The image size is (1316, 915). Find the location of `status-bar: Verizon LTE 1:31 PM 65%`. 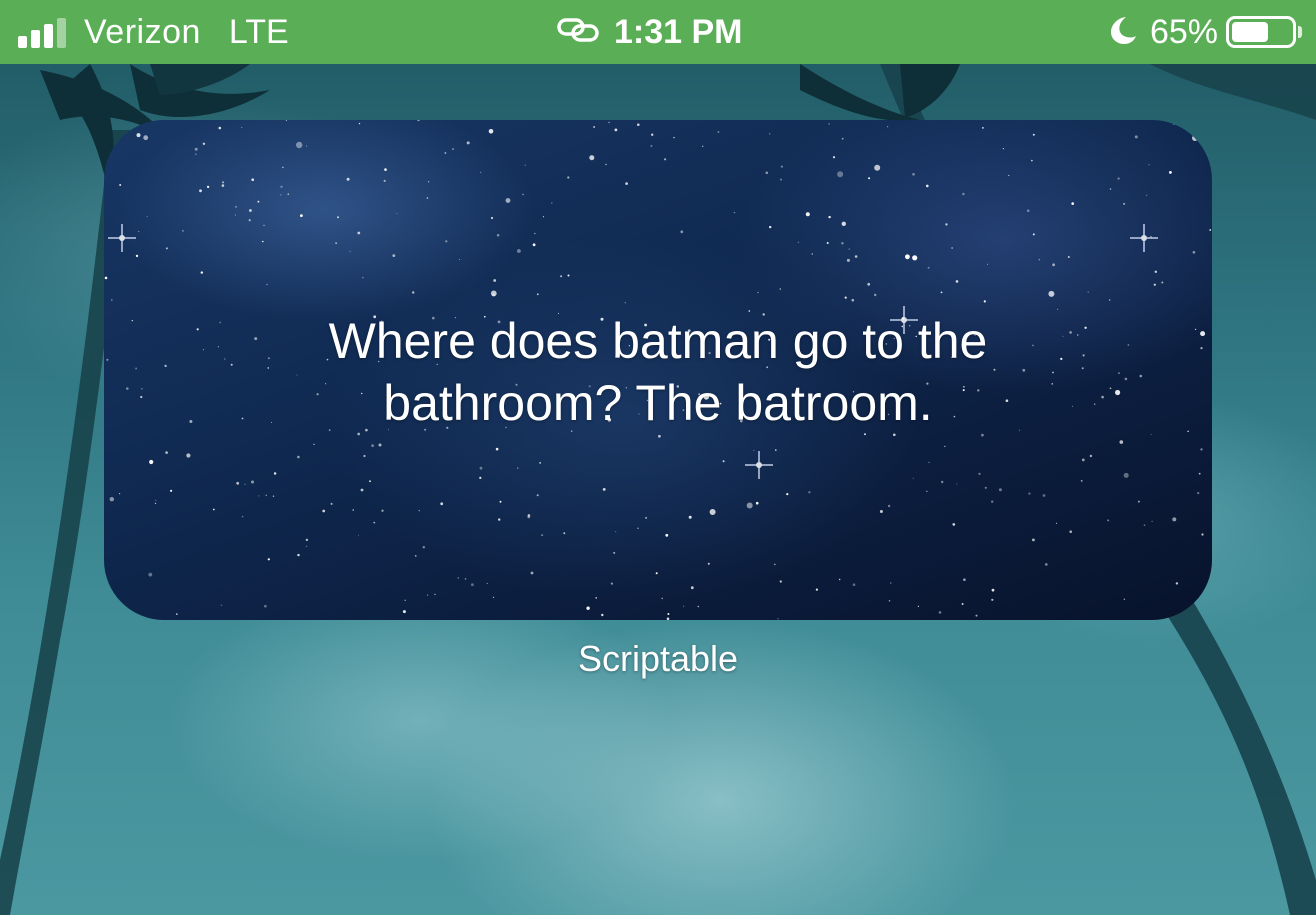

status-bar: Verizon LTE 1:31 PM 65% is located at coordinates (658, 32).